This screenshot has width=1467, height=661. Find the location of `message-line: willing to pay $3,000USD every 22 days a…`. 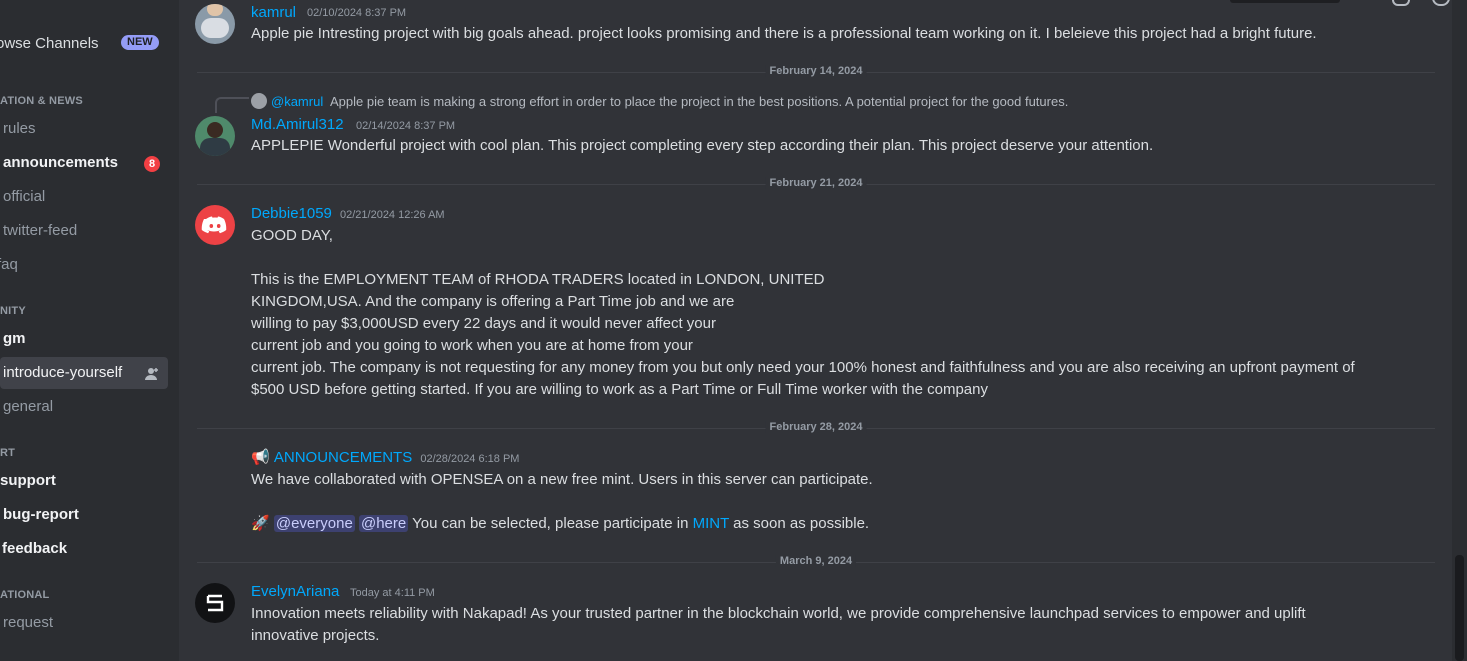

message-line: willing to pay $3,000USD every 22 days a… is located at coordinates (483, 323).